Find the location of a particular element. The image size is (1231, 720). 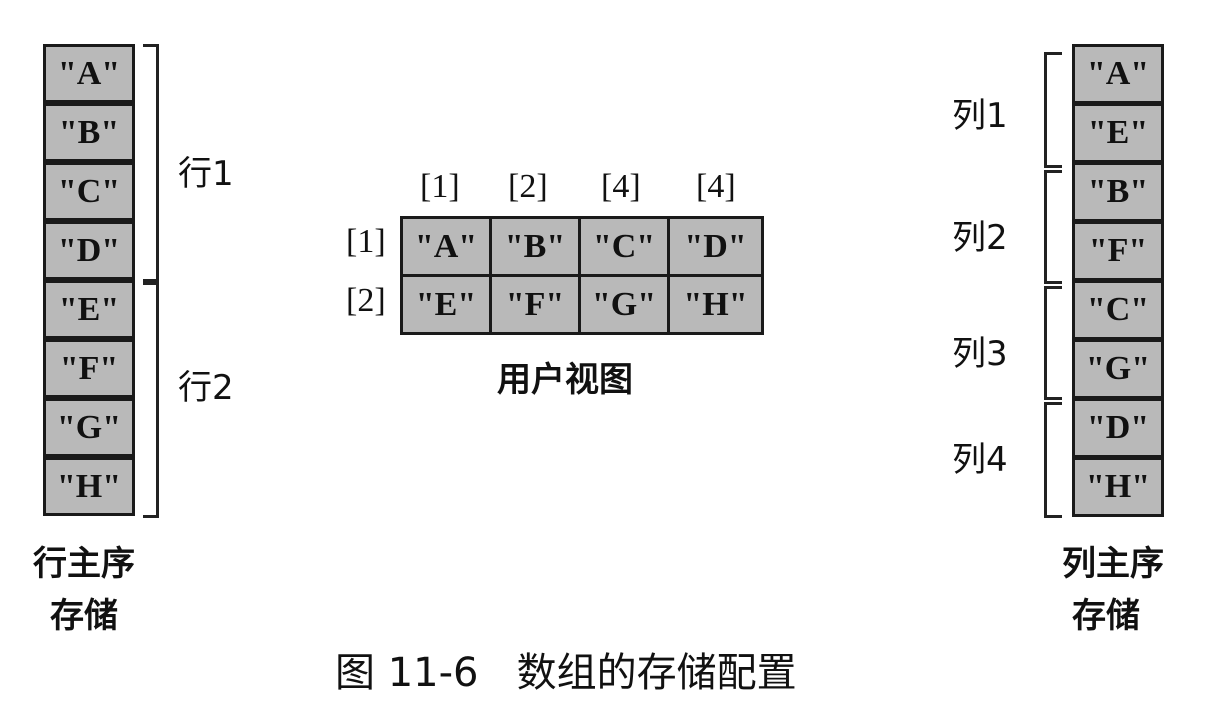

column-2-bracket is located at coordinates (1053, 227).